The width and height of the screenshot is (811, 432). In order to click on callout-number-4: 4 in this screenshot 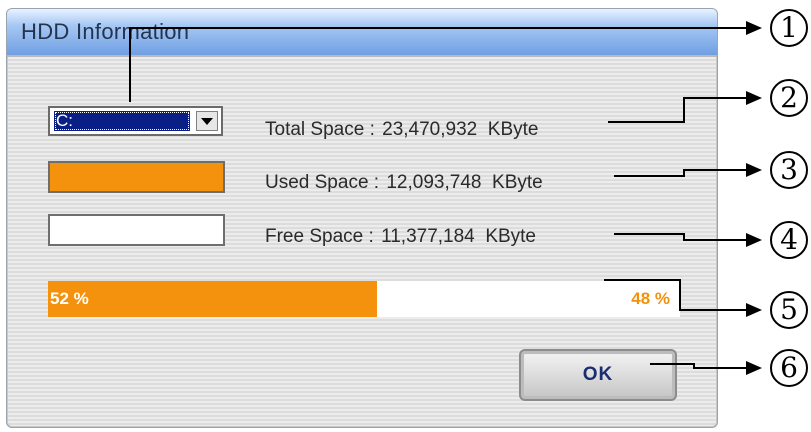, I will do `click(789, 240)`.